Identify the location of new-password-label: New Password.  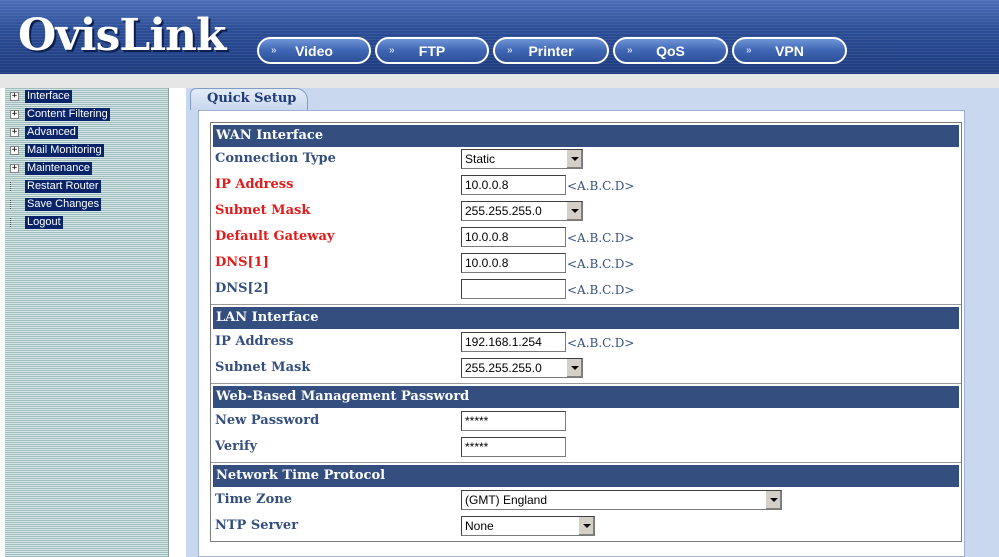
(267, 420).